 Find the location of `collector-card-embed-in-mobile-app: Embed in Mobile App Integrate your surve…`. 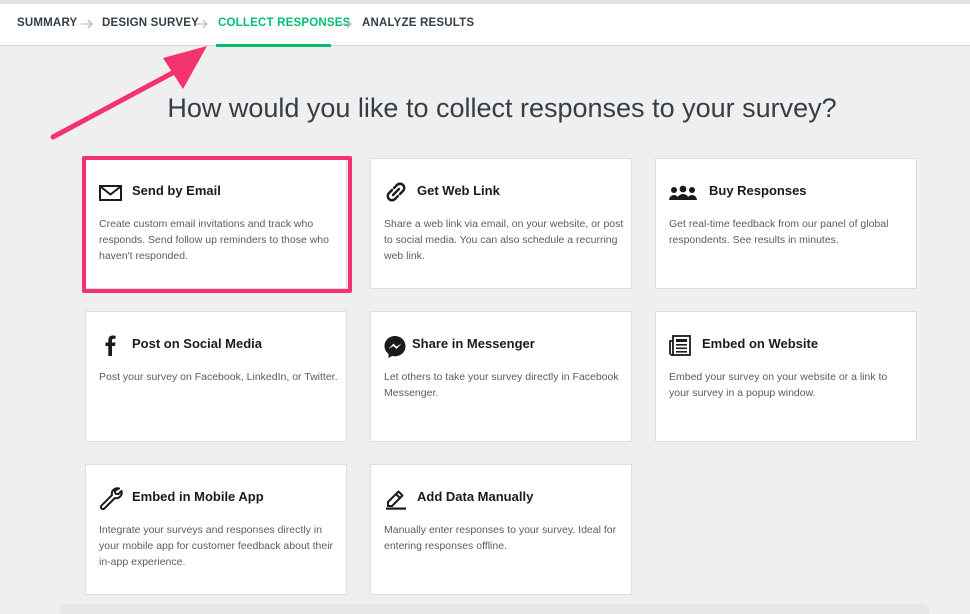

collector-card-embed-in-mobile-app: Embed in Mobile App Integrate your surve… is located at coordinates (216, 529).